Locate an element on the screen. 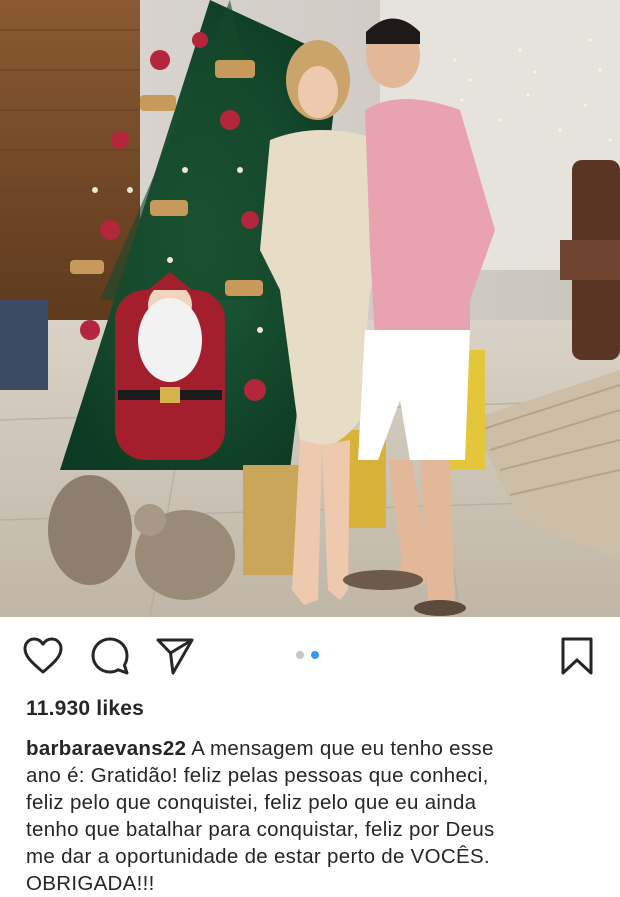 This screenshot has height=897, width=620. speech-bubble-icon is located at coordinates (110, 656).